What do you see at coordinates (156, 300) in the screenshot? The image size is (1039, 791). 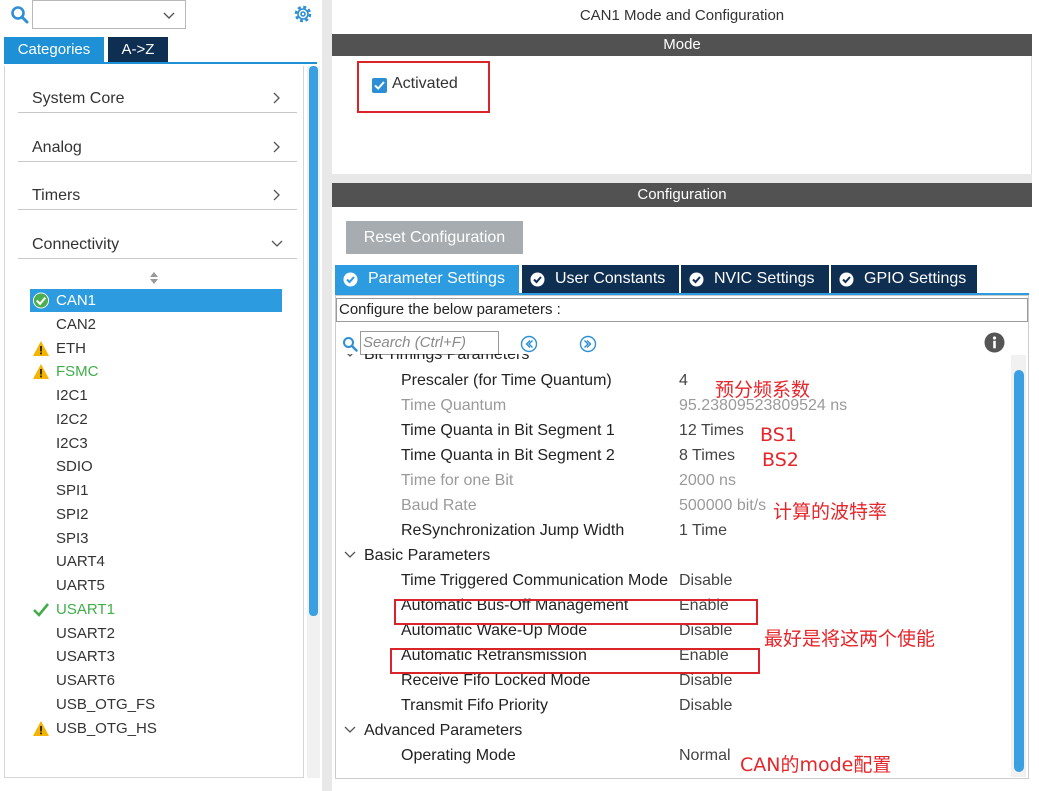 I see `list-item-can1: CAN1` at bounding box center [156, 300].